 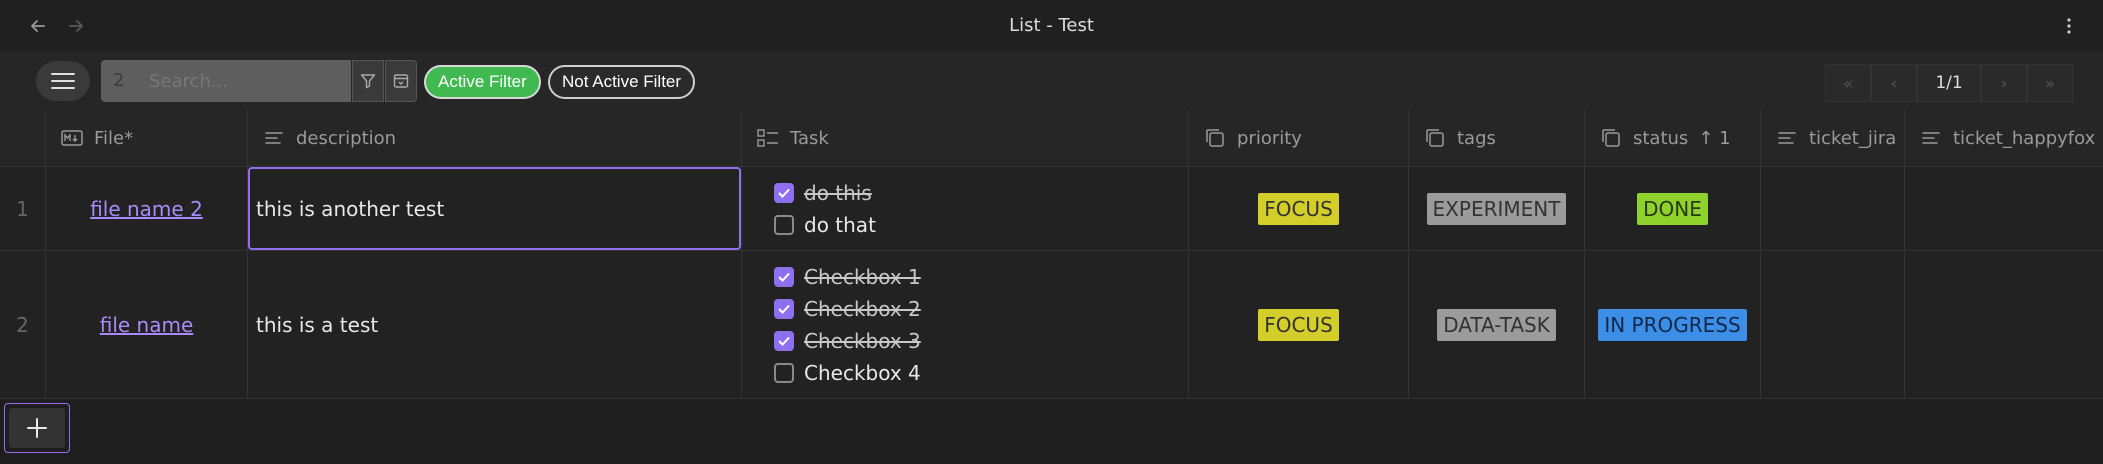 I want to click on task-item: do this, so click(x=825, y=193).